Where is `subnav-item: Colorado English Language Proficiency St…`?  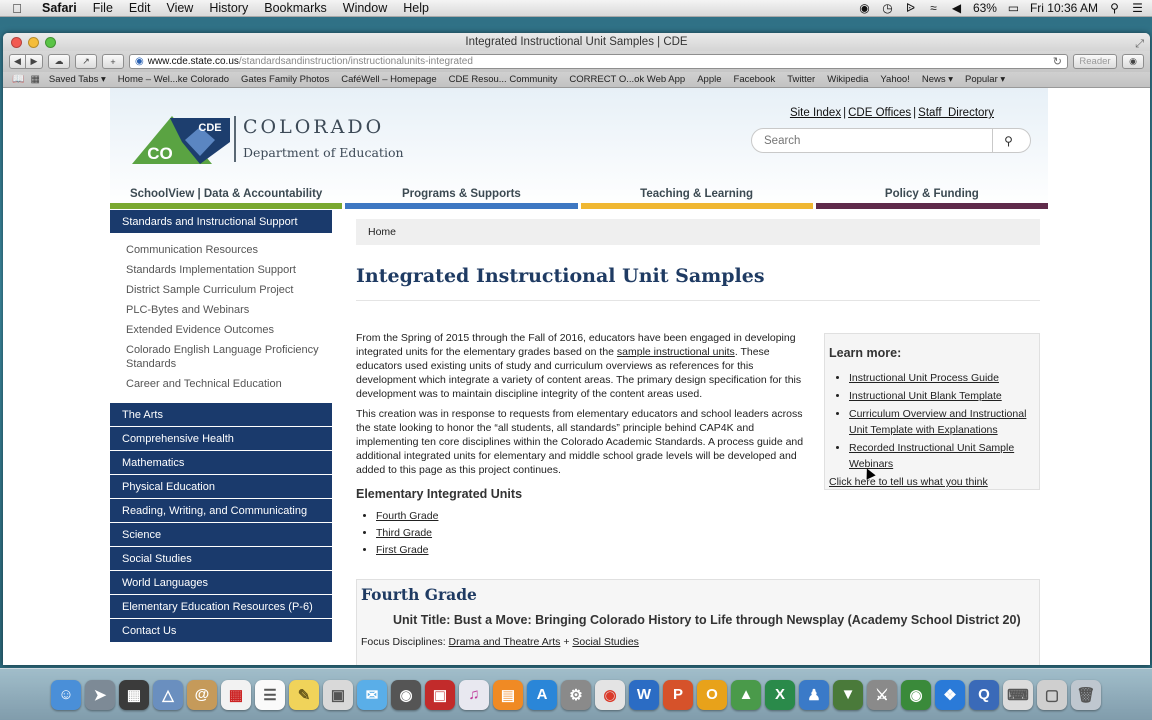
subnav-item: Colorado English Language Proficiency St… is located at coordinates (223, 357).